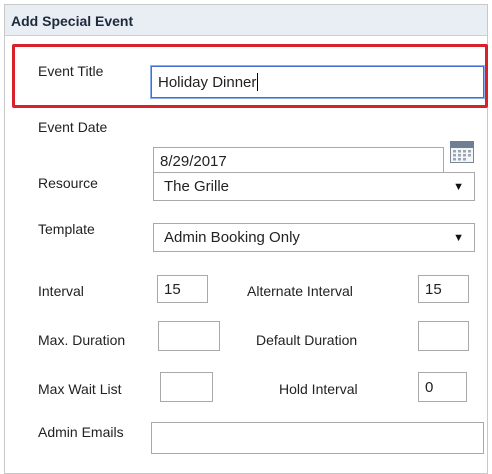  What do you see at coordinates (172, 289) in the screenshot?
I see `interval-value: 15` at bounding box center [172, 289].